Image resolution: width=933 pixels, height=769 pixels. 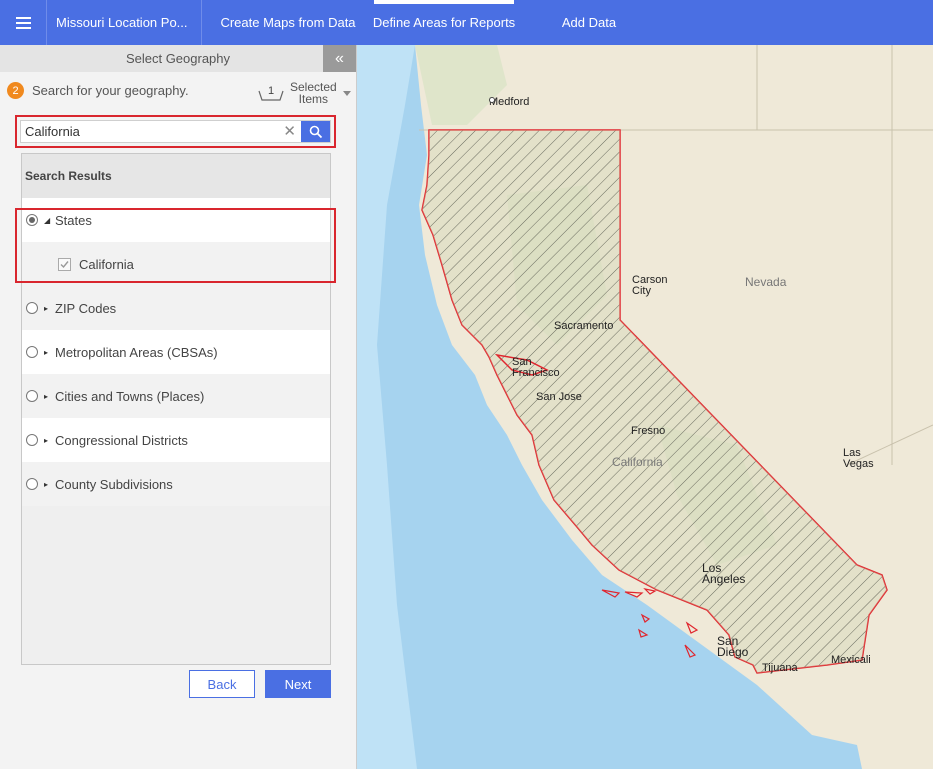 I want to click on selected-items-label: Selected Items, so click(x=313, y=93).